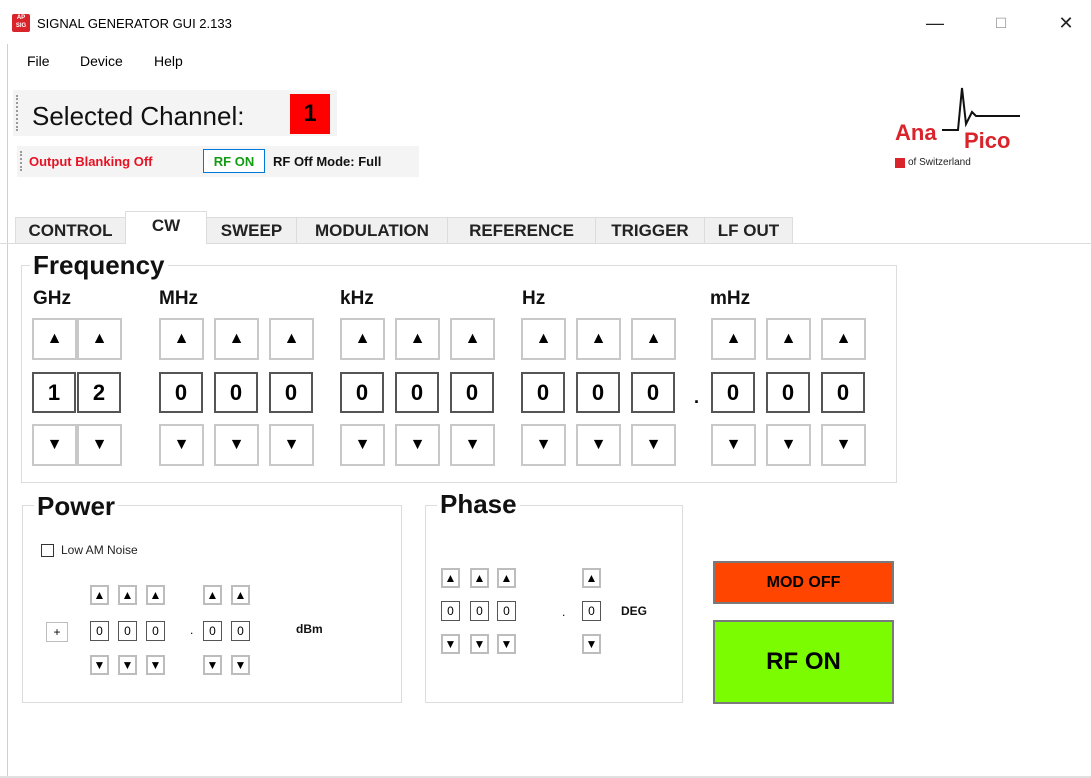 The height and width of the screenshot is (778, 1091). What do you see at coordinates (803, 582) in the screenshot?
I see `mod-off-button: MOD OFF` at bounding box center [803, 582].